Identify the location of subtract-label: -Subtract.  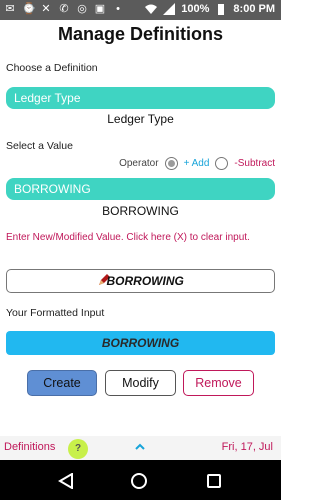
(254, 163).